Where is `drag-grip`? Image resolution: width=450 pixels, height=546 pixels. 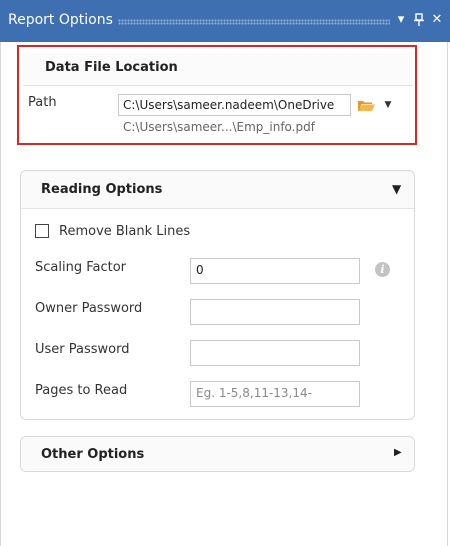 drag-grip is located at coordinates (254, 22).